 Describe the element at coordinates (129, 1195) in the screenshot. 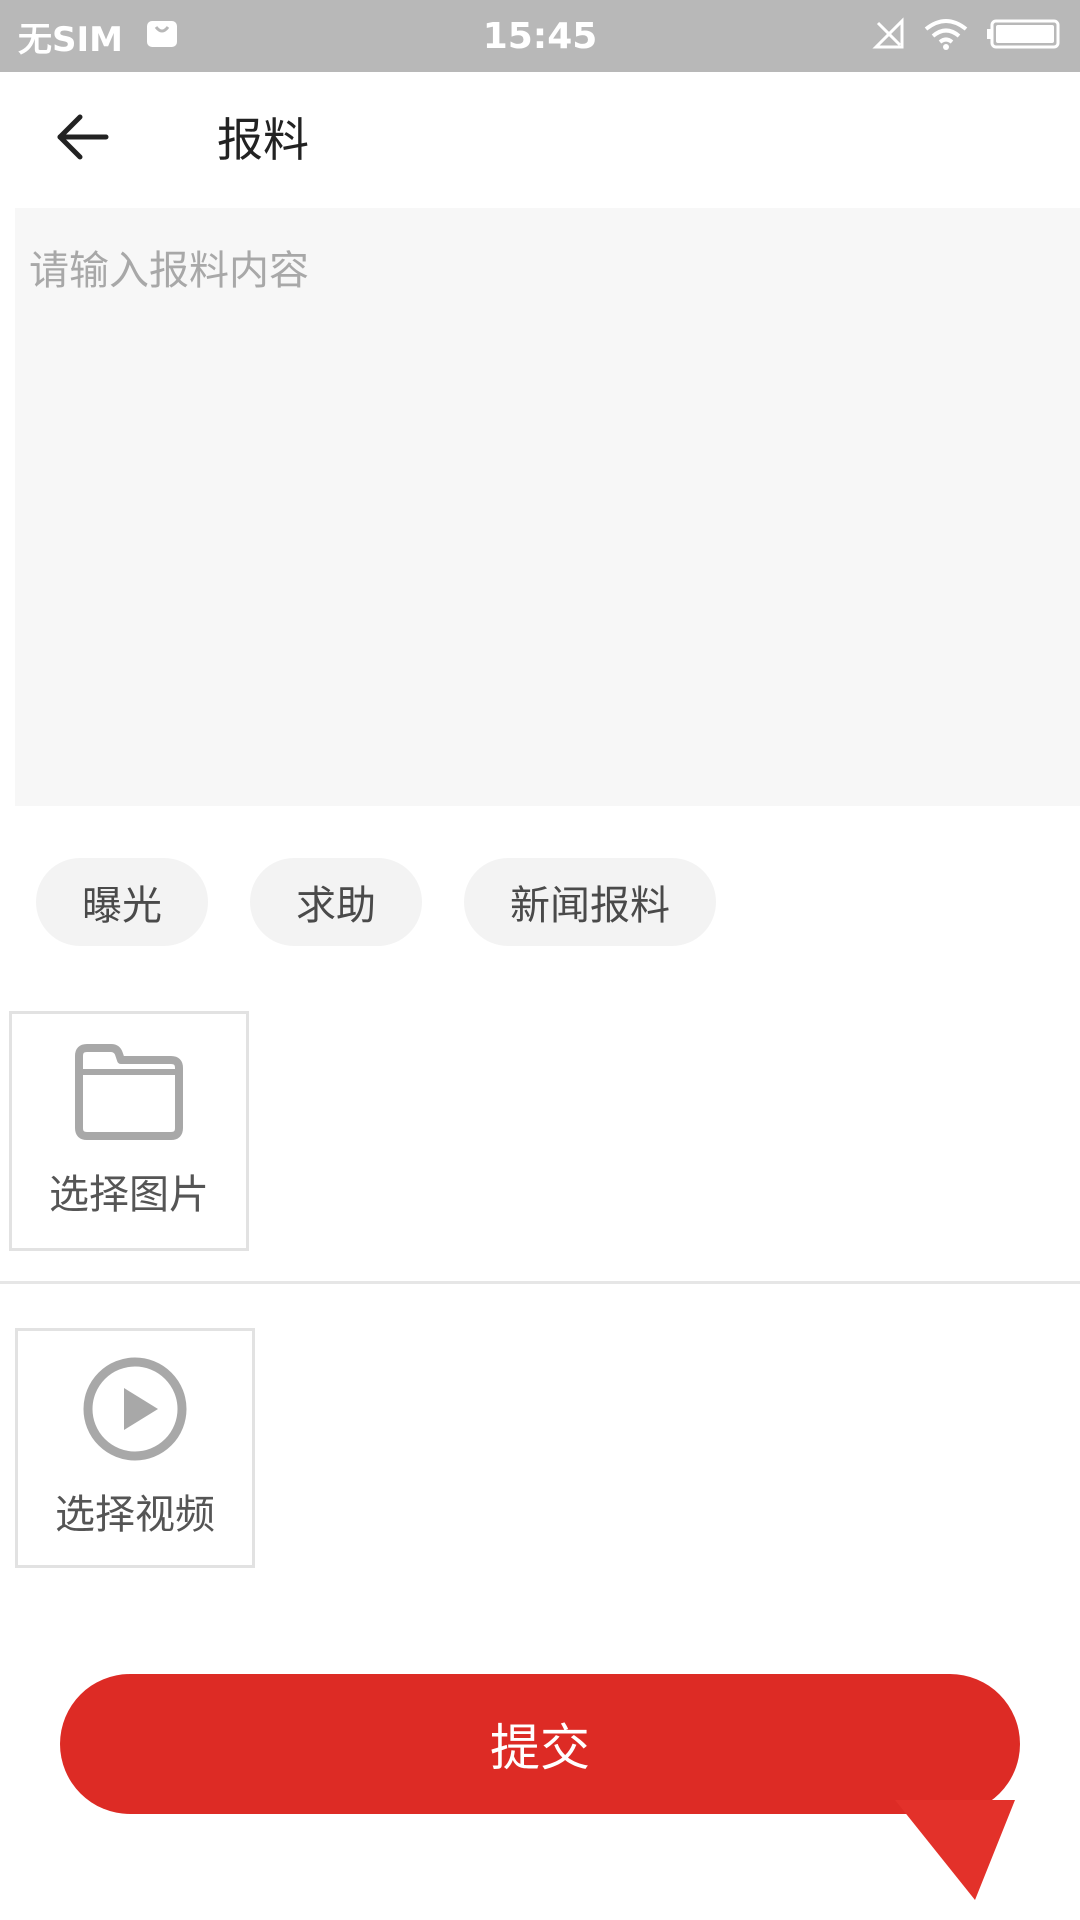

I see `select-image-label: 选择图片` at that location.